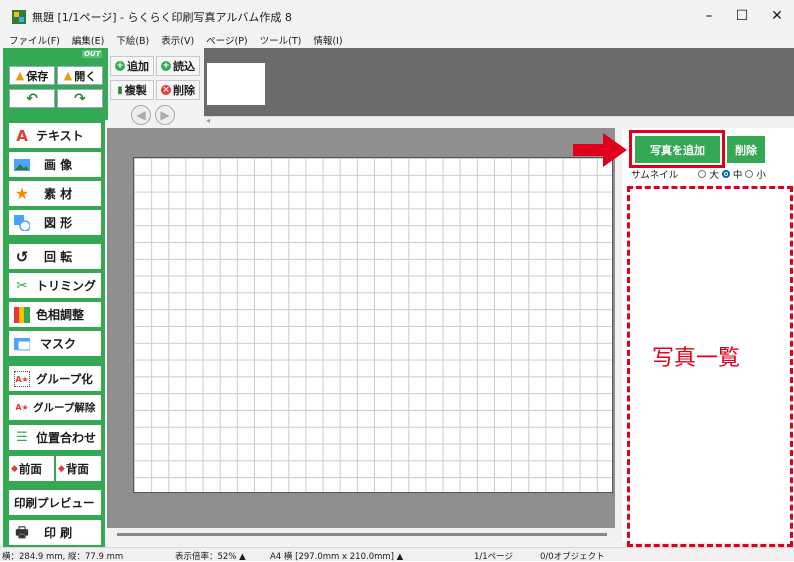 This screenshot has height=562, width=794. What do you see at coordinates (80, 75) in the screenshot?
I see `open-button: ▲ 開く` at bounding box center [80, 75].